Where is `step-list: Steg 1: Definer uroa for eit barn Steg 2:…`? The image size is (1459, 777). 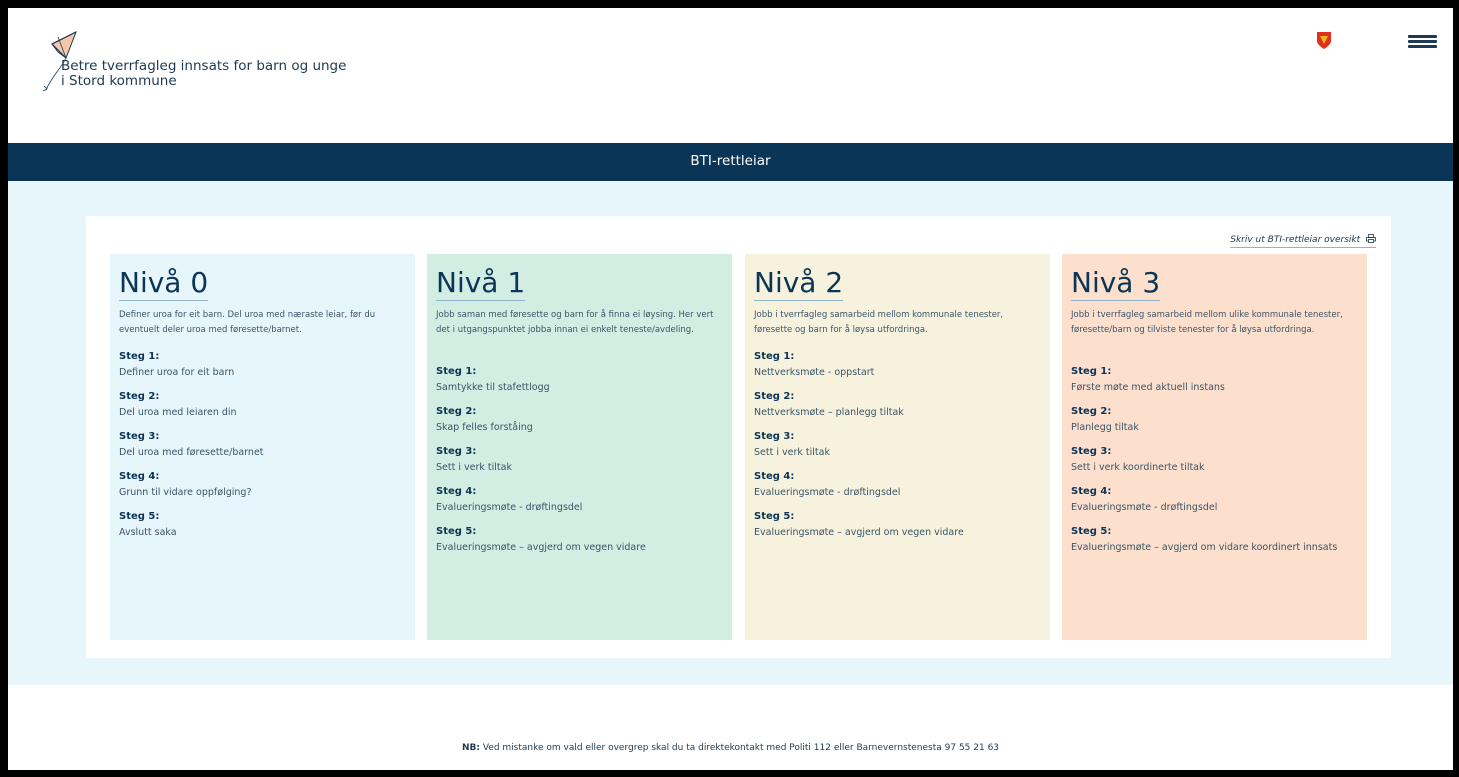
step-list: Steg 1: Definer uroa for eit barn Steg 2:… is located at coordinates (262, 445).